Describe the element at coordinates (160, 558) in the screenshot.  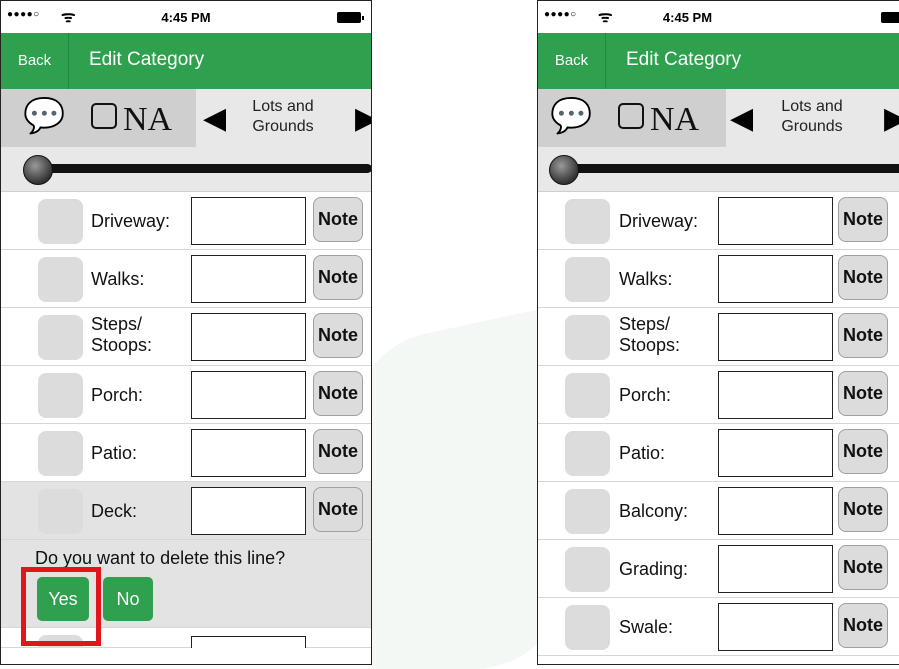
I see `delete-question: Do you want to delete this line?` at that location.